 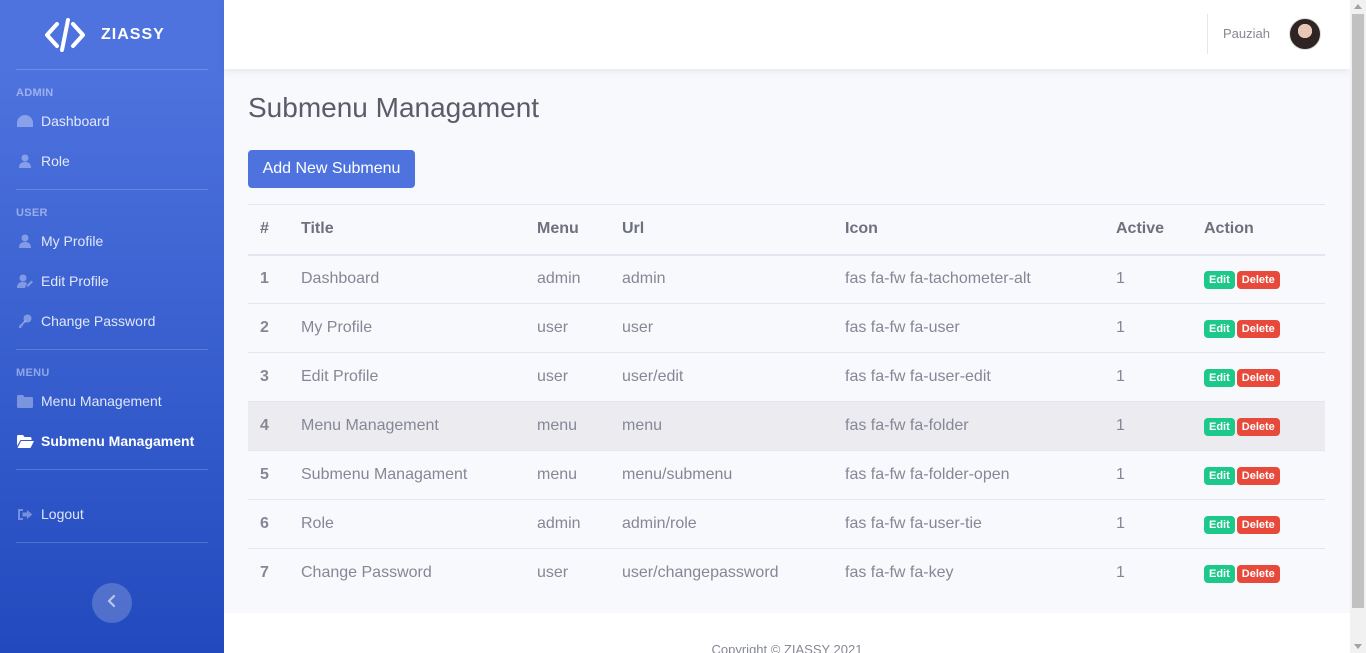 I want to click on sidebar-item-edit-profile: Edit Profile, so click(x=112, y=281).